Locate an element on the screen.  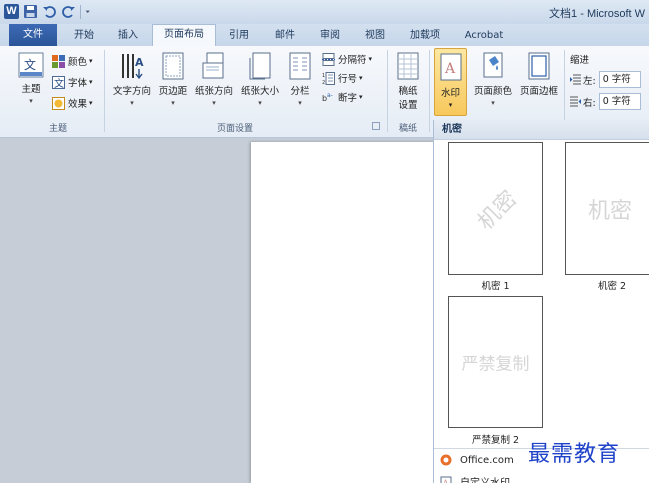
indent-right-icon is located at coordinates (575, 101).